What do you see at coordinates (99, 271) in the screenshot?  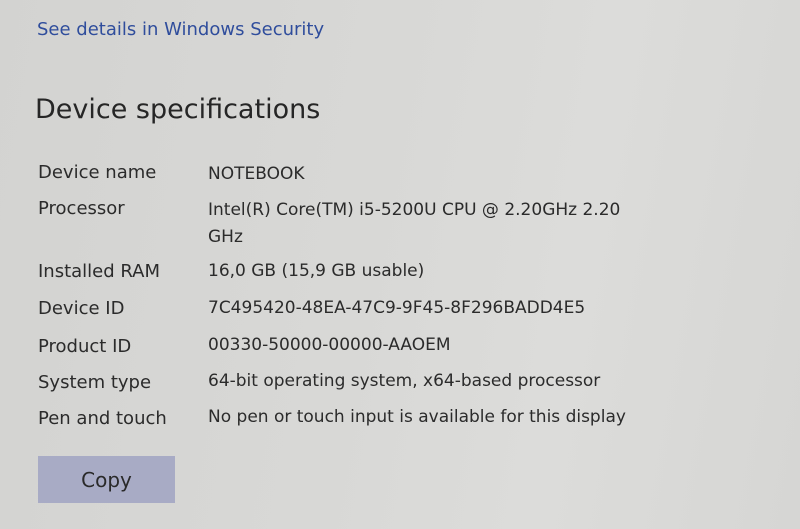 I see `spec-label: Installed RAM` at bounding box center [99, 271].